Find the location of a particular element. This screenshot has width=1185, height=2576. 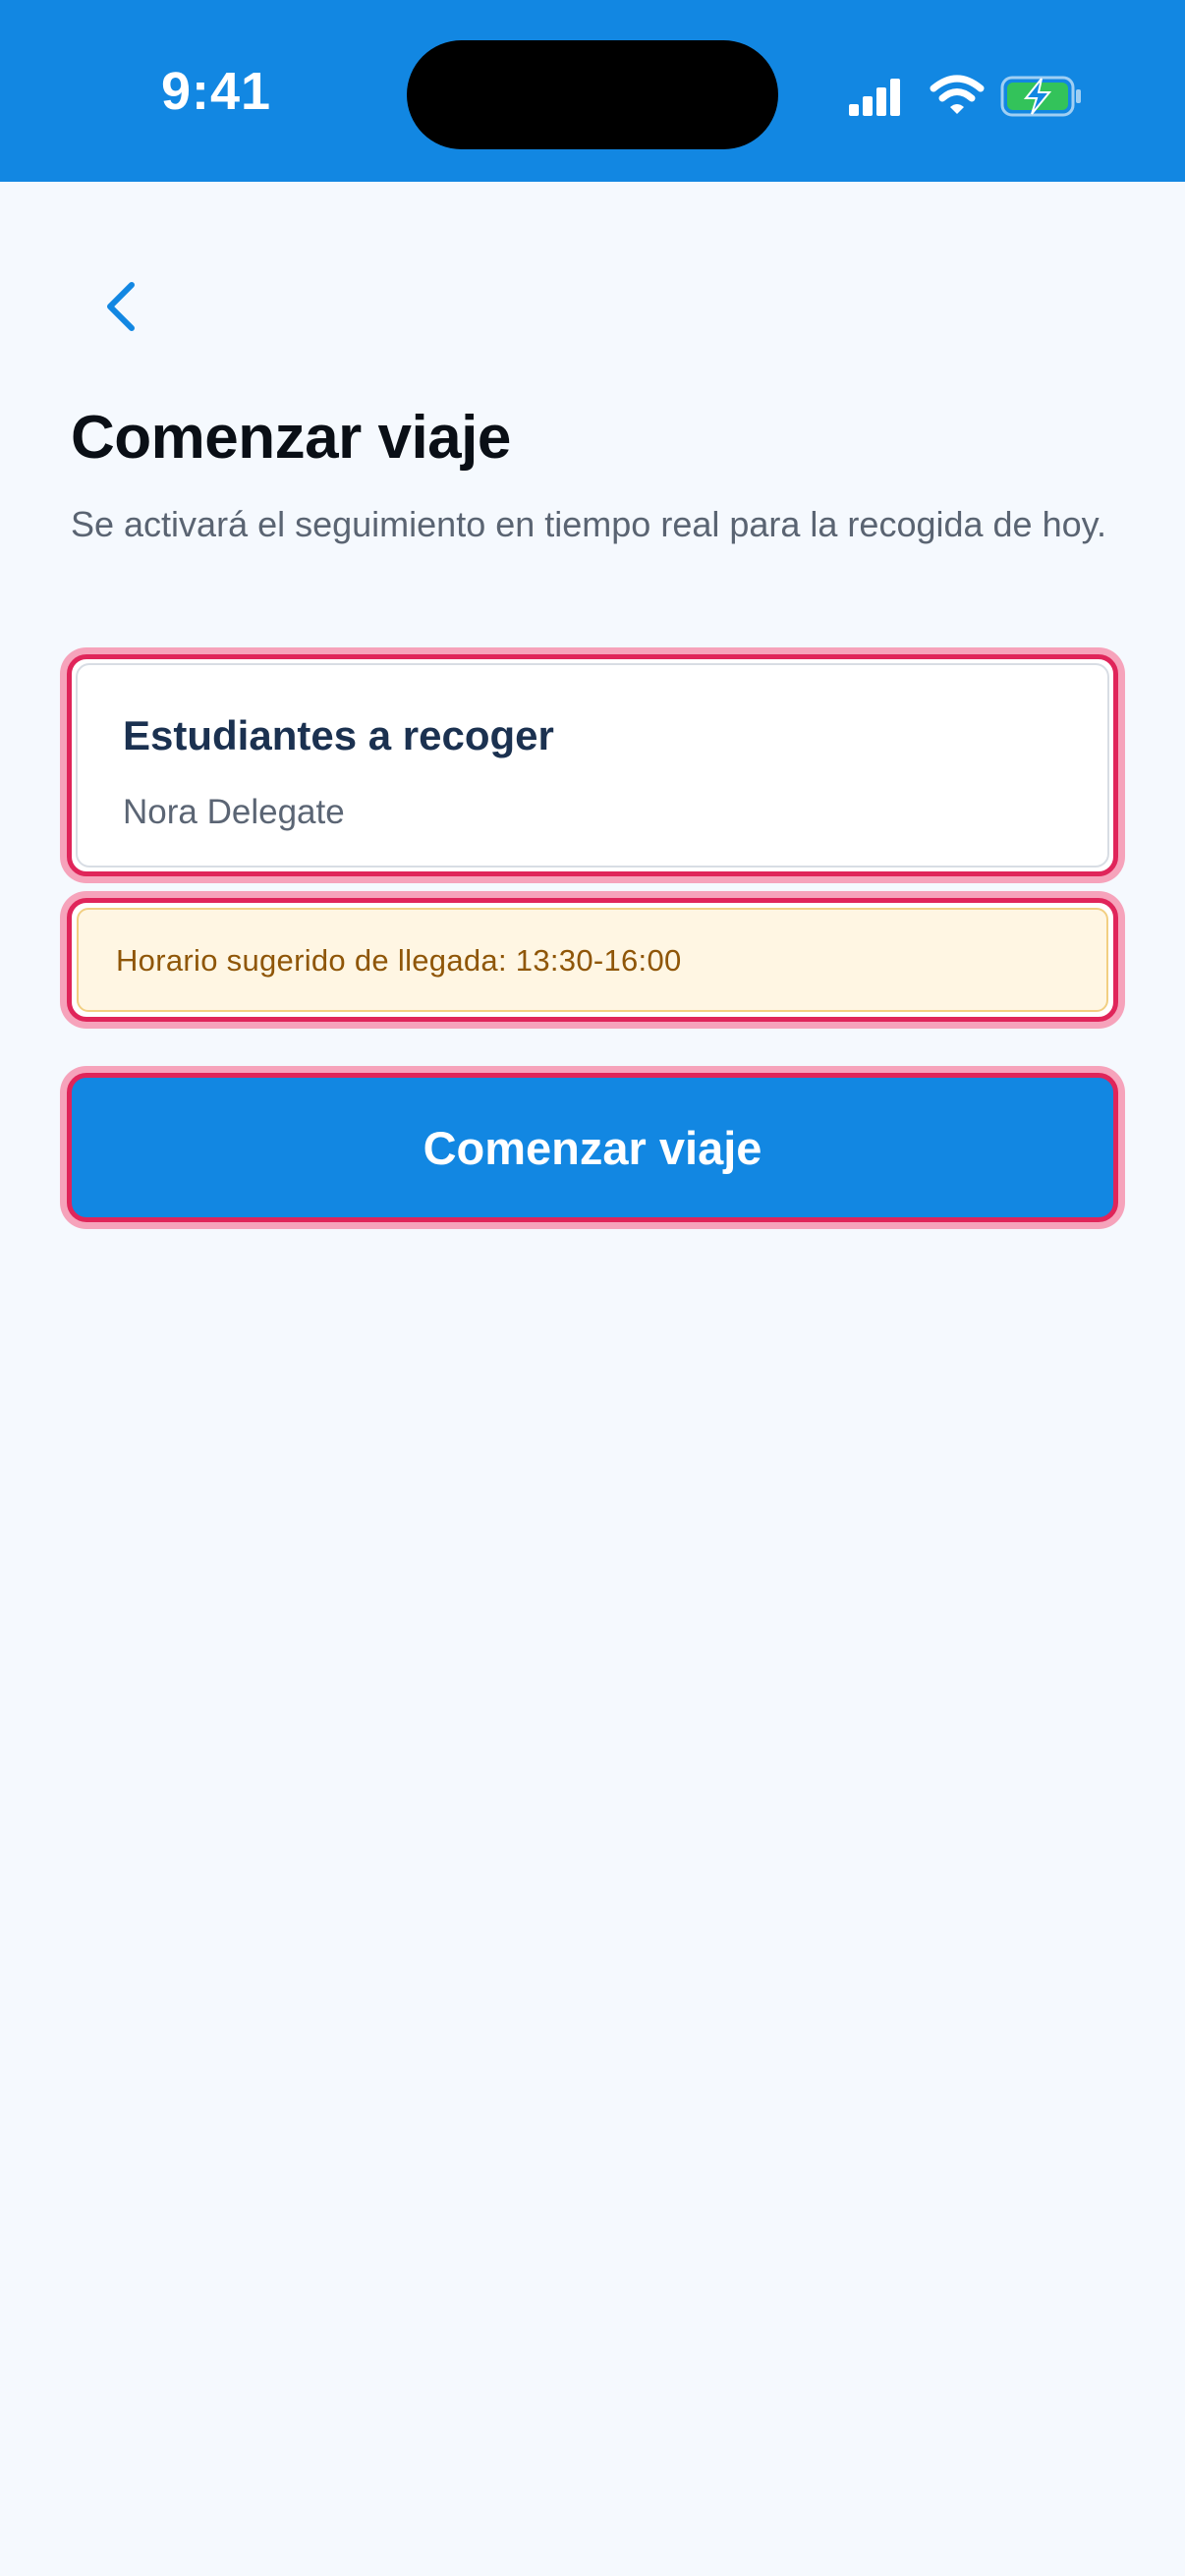

wifi-icon is located at coordinates (958, 94).